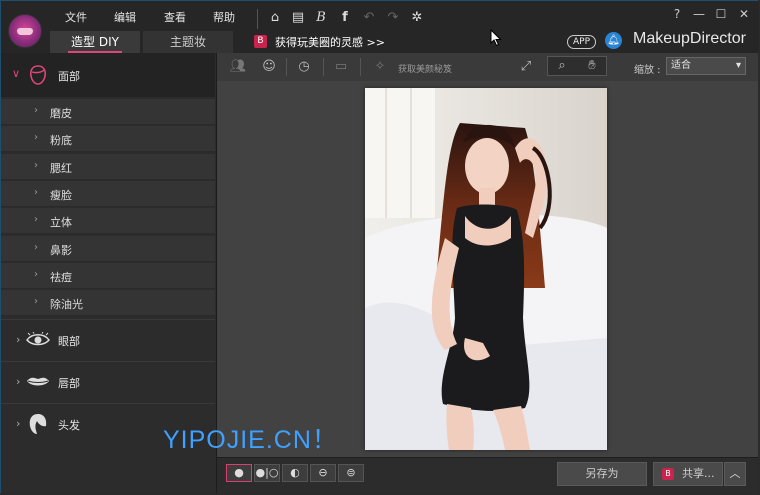  What do you see at coordinates (61, 168) in the screenshot?
I see `list-item-label: 腮红` at bounding box center [61, 168].